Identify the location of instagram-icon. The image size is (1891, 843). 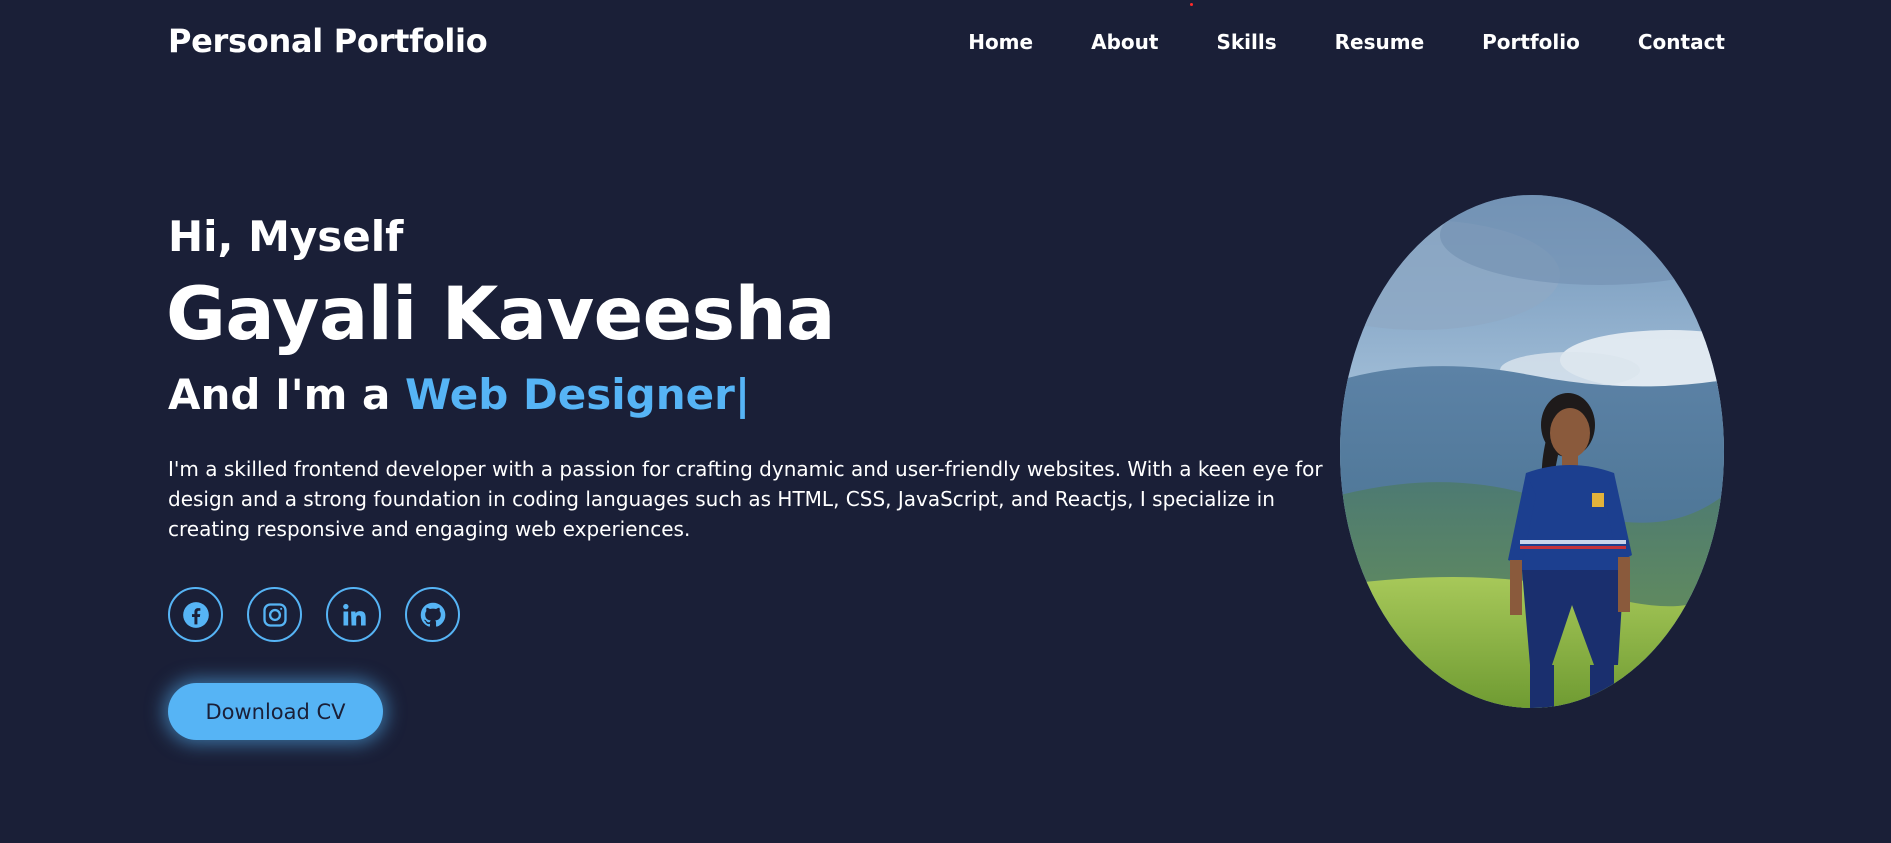
(274, 614).